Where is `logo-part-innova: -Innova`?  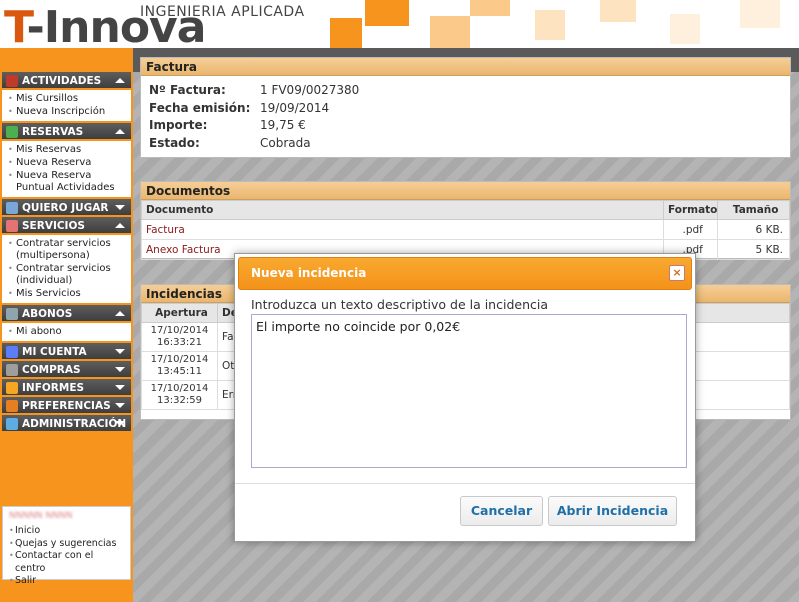 logo-part-innova: -Innova is located at coordinates (116, 25).